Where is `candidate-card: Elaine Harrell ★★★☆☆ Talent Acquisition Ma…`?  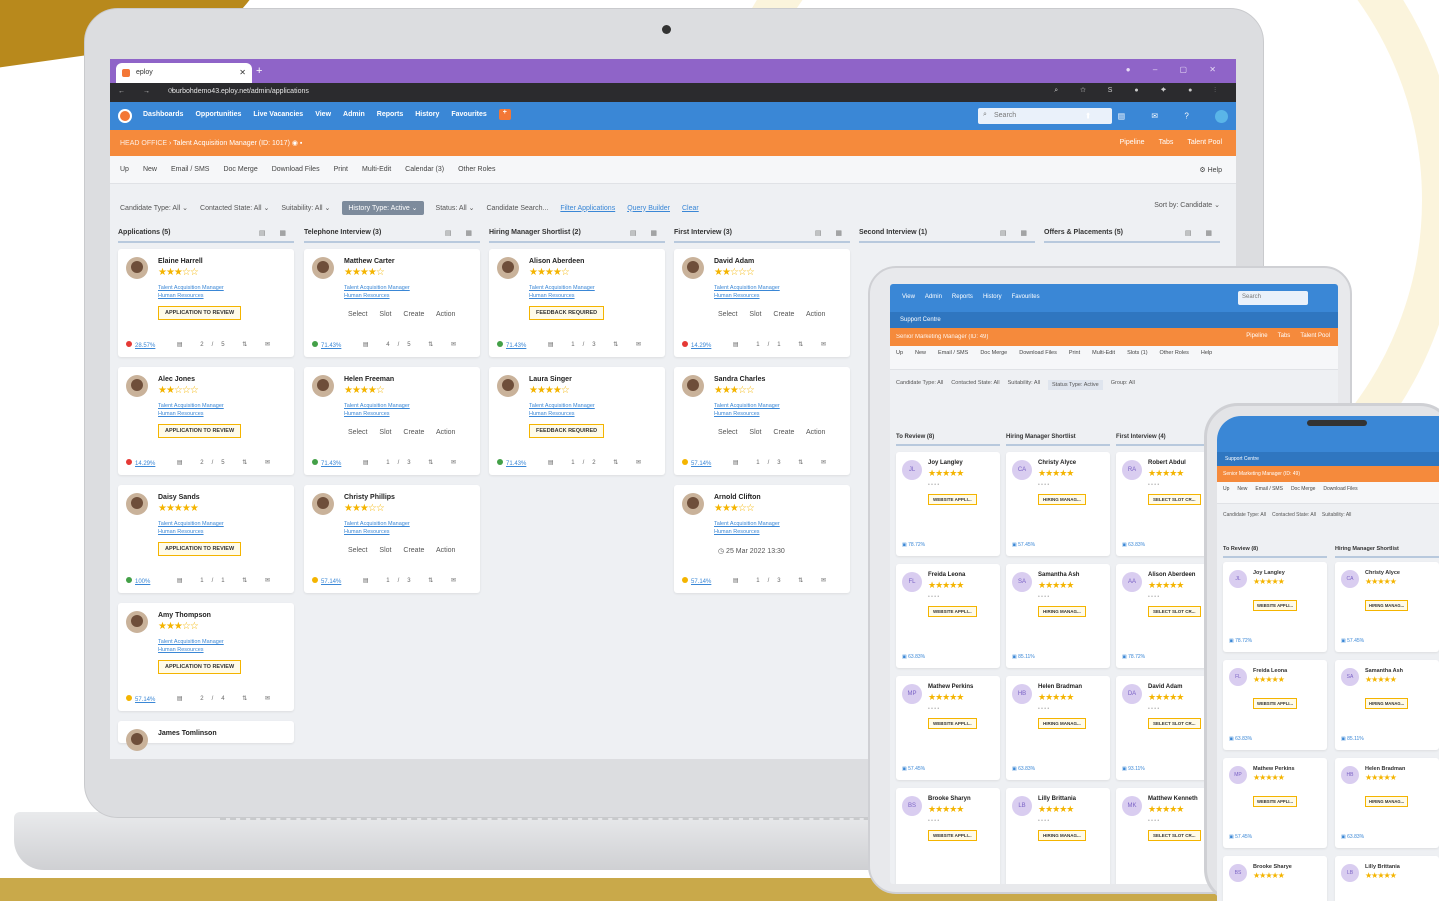
candidate-card: Elaine Harrell ★★★☆☆ Talent Acquisition Ma… is located at coordinates (206, 303).